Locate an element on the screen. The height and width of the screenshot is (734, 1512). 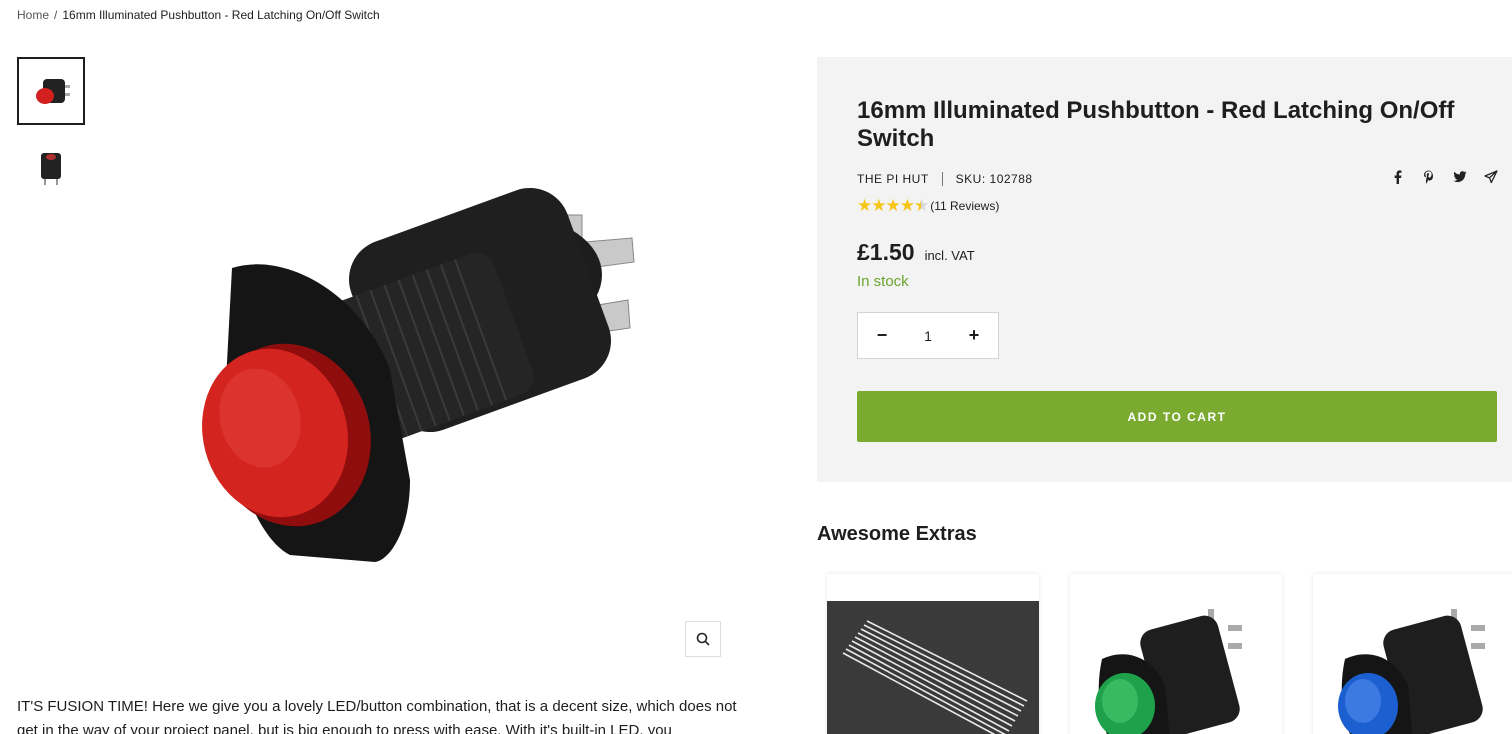
stock-status: In stock is located at coordinates (883, 281).